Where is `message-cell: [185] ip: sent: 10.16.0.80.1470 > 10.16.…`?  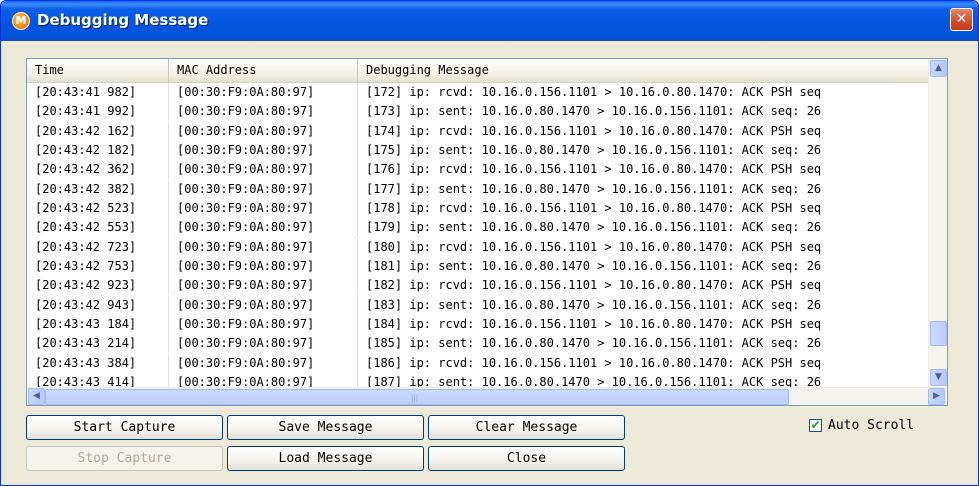 message-cell: [185] ip: sent: 10.16.0.80.1470 > 10.16.… is located at coordinates (594, 343).